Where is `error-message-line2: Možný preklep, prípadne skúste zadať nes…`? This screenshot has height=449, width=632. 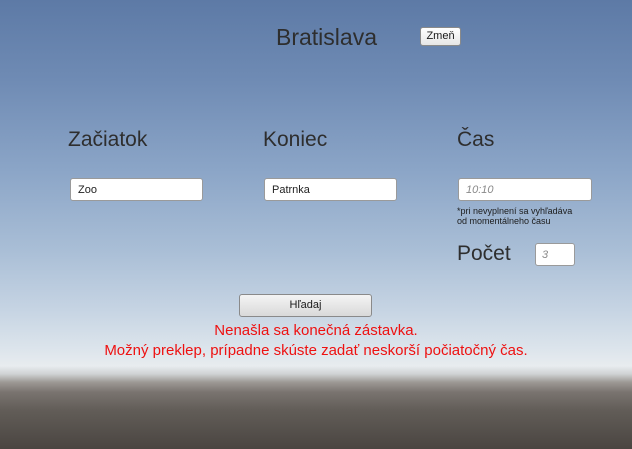
error-message-line2: Možný preklep, prípadne skúste zadať nes… is located at coordinates (316, 350).